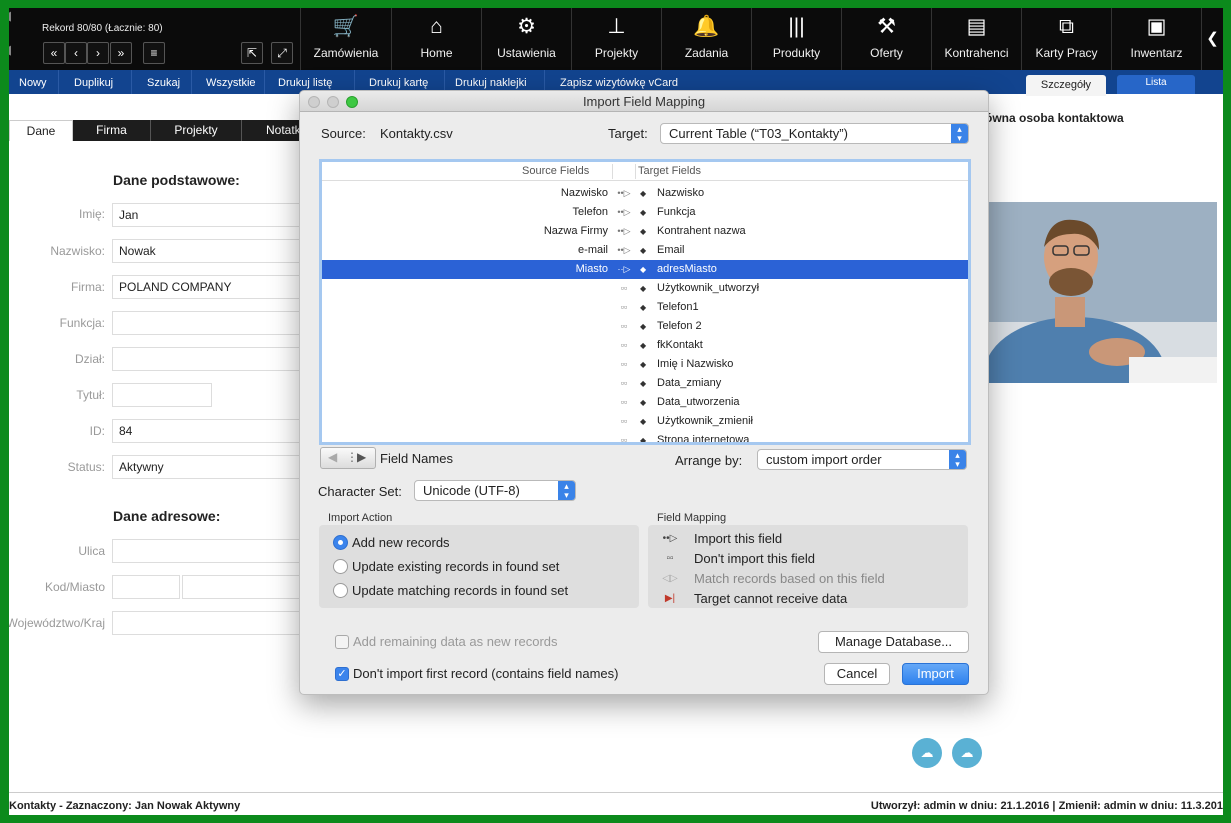  Describe the element at coordinates (342, 674) in the screenshot. I see `dont-import-first-checkbox: ✓` at that location.